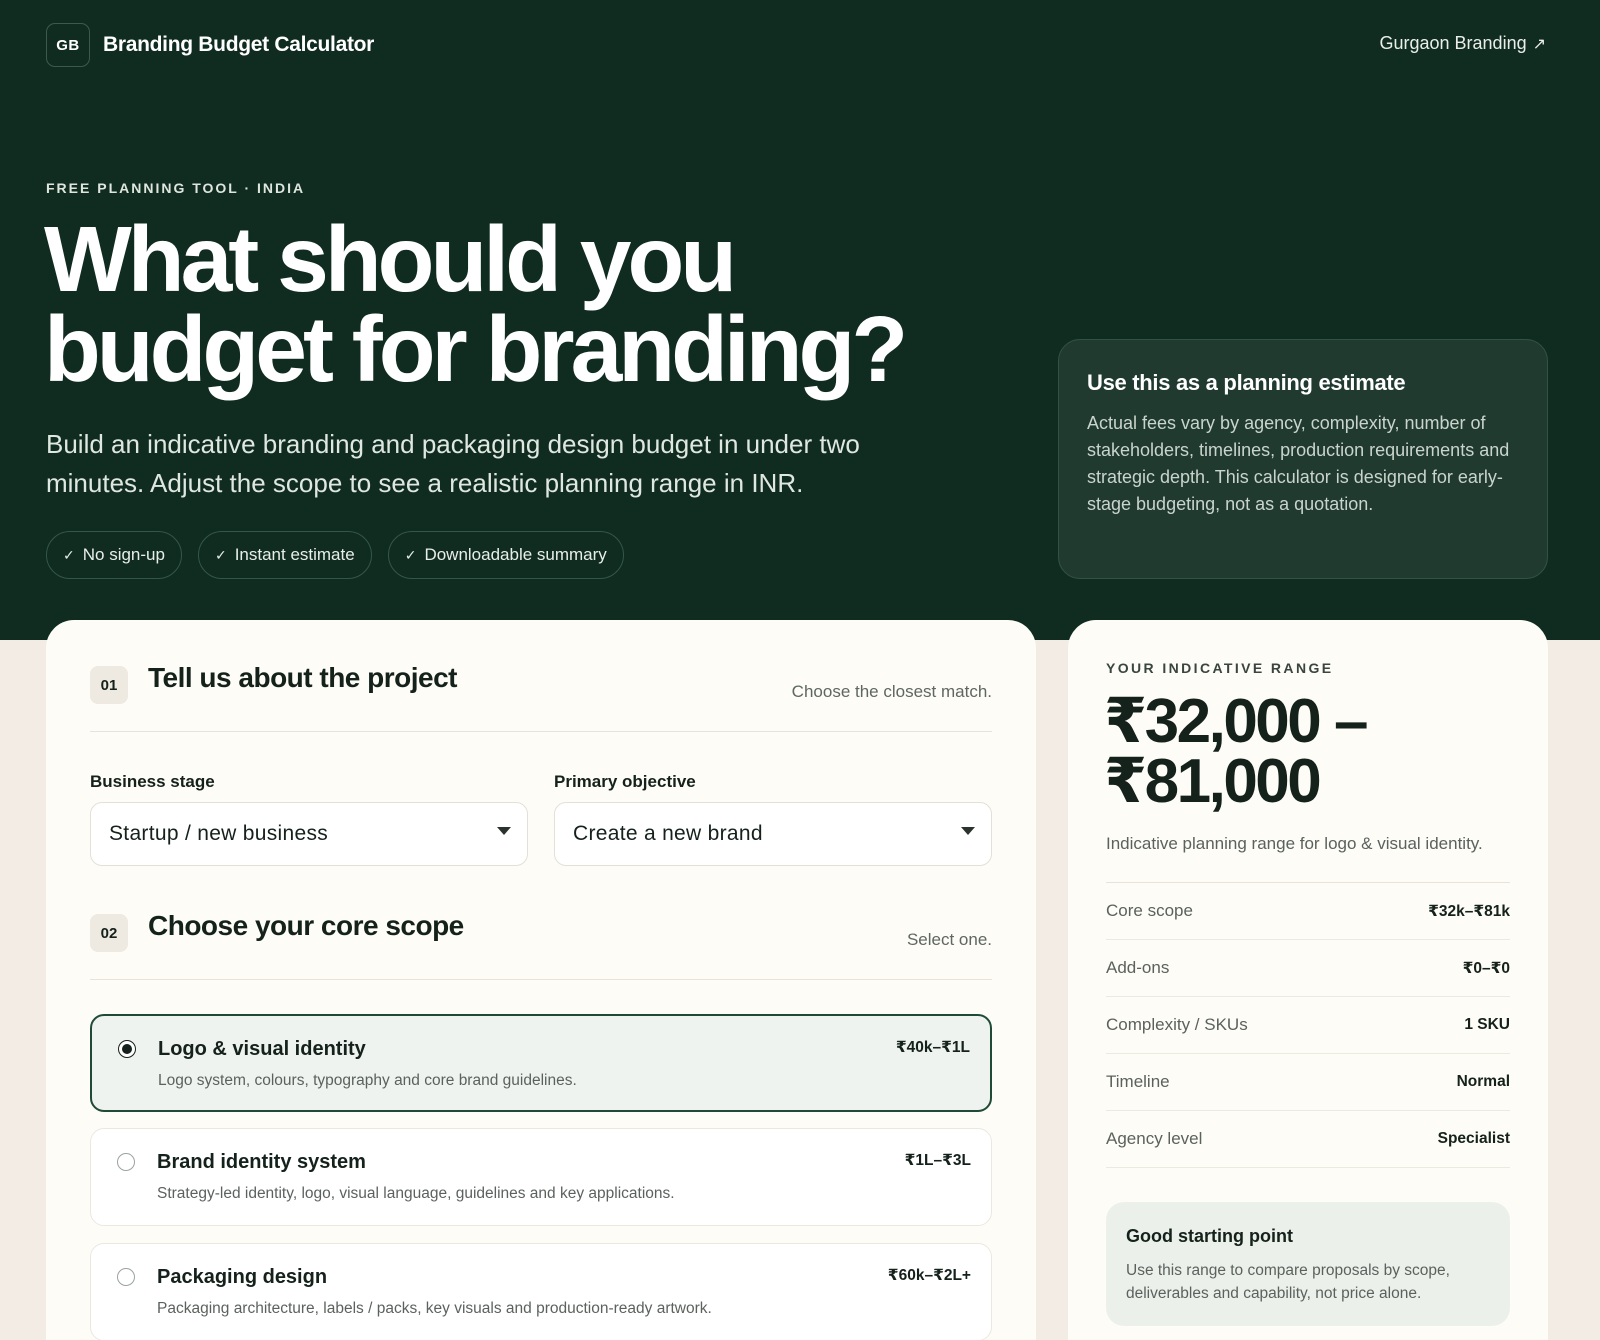  Describe the element at coordinates (1154, 1138) in the screenshot. I see `breakdown-label: Agency level` at that location.